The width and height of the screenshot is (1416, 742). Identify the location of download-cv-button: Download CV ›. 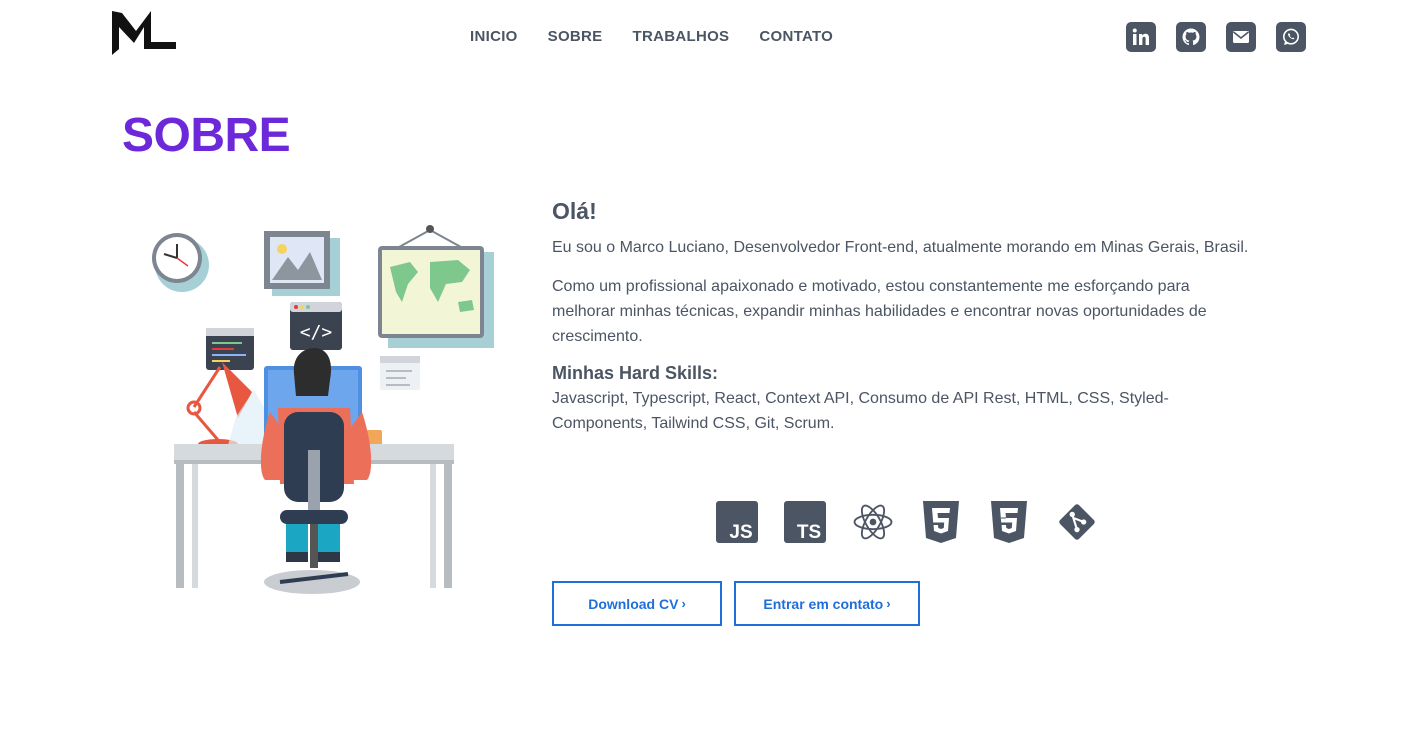
(637, 603).